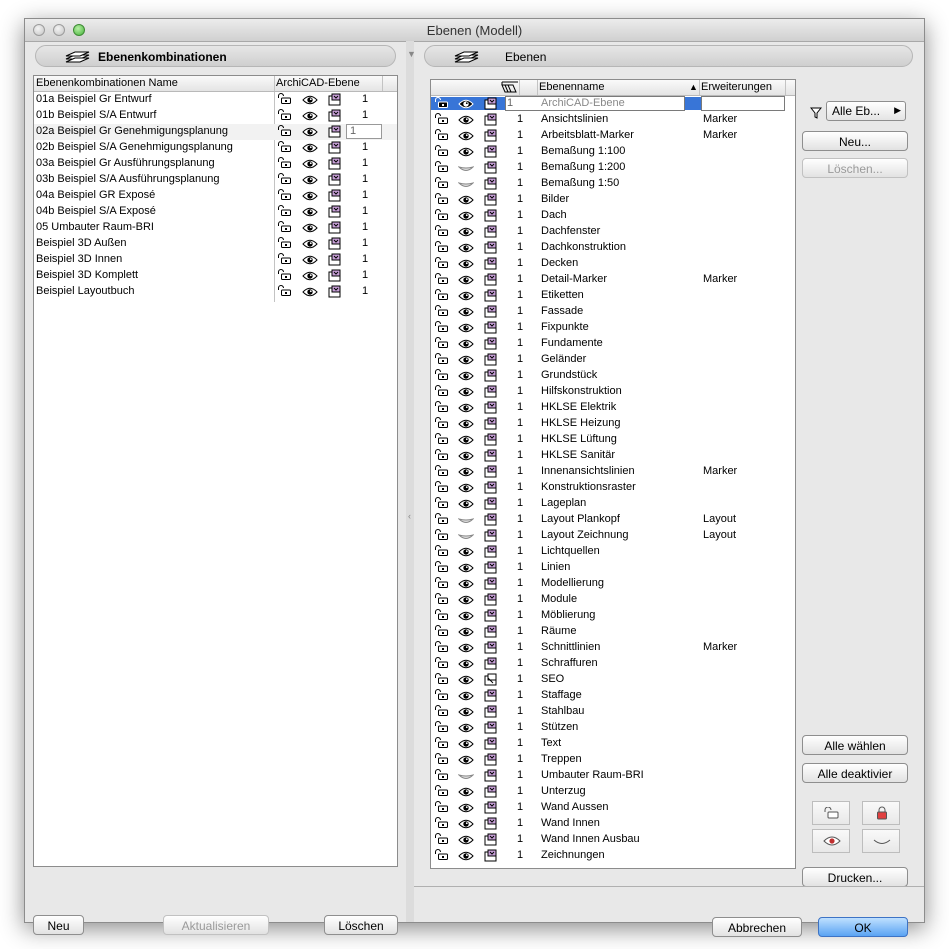 The height and width of the screenshot is (949, 949). I want to click on cancel-button: Abbrechen, so click(757, 927).